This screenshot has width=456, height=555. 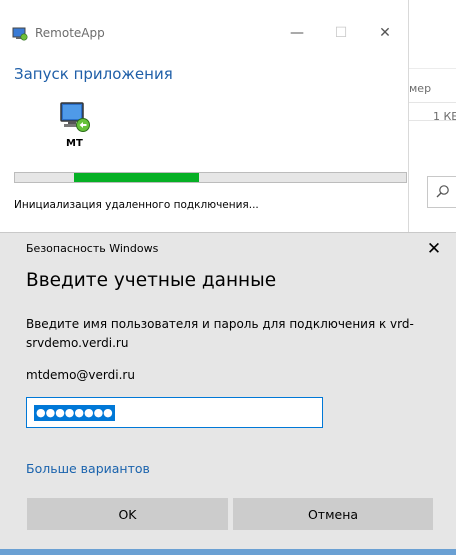 What do you see at coordinates (420, 88) in the screenshot?
I see `background-column-header: мер` at bounding box center [420, 88].